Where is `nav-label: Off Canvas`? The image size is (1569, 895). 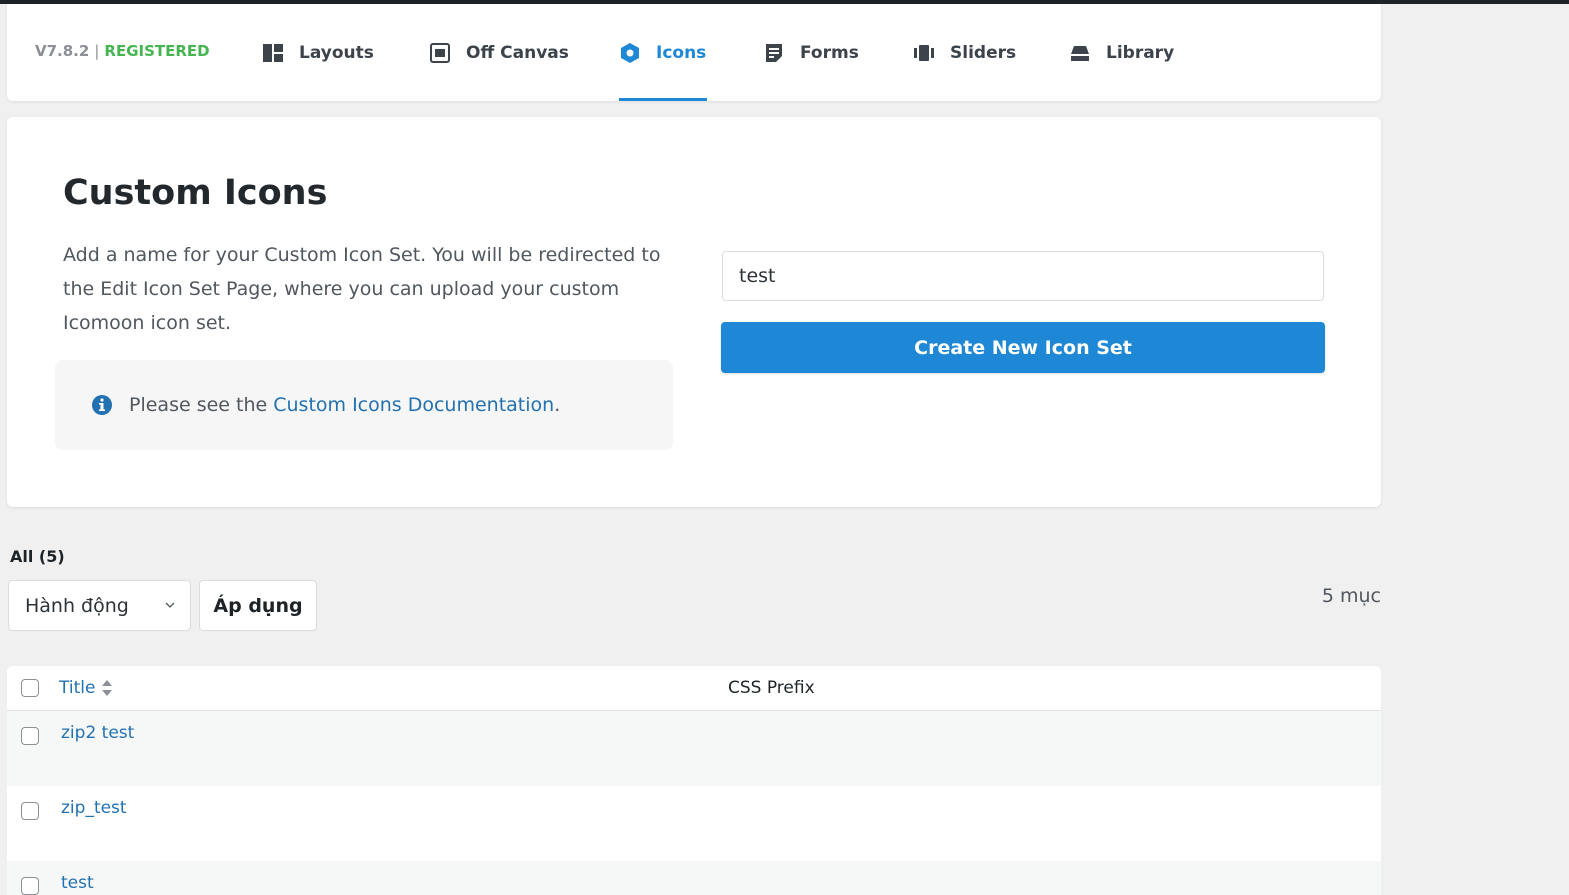 nav-label: Off Canvas is located at coordinates (517, 52).